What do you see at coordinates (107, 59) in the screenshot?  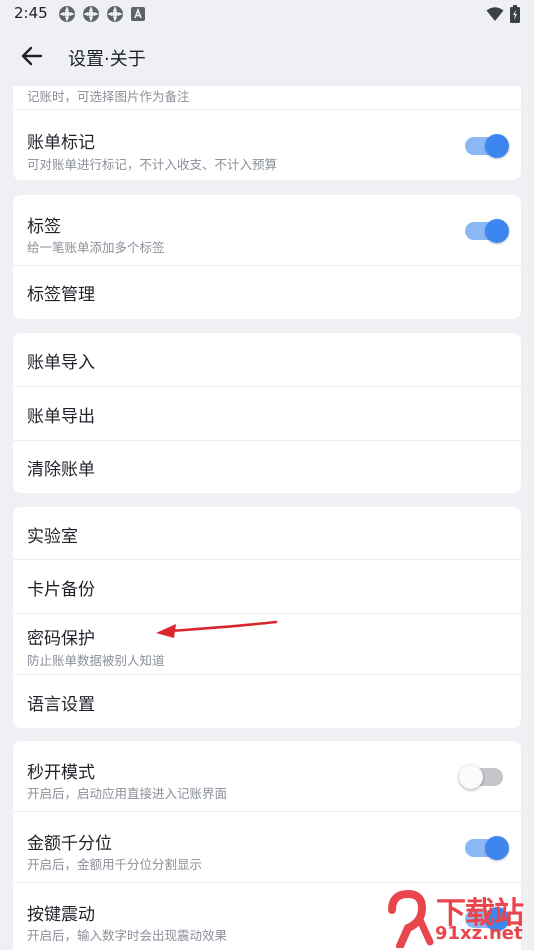 I see `page-title: 设置·关于` at bounding box center [107, 59].